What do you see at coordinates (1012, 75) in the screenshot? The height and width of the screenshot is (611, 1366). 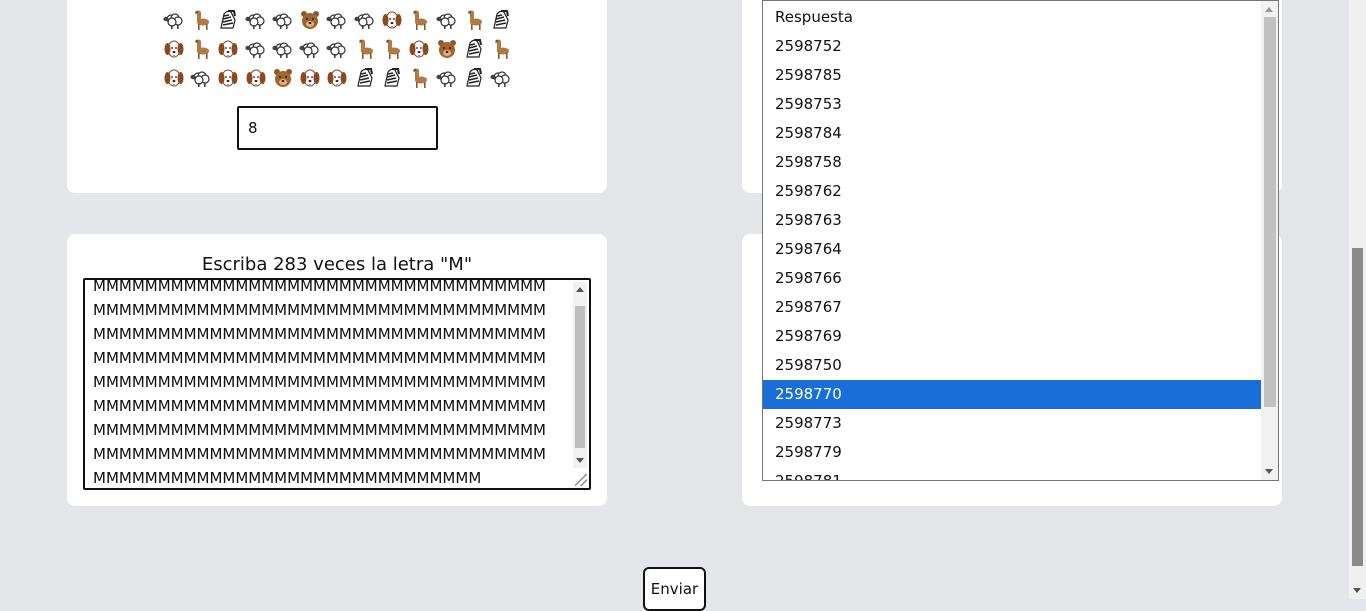 I see `listbox-option: 2598785` at bounding box center [1012, 75].